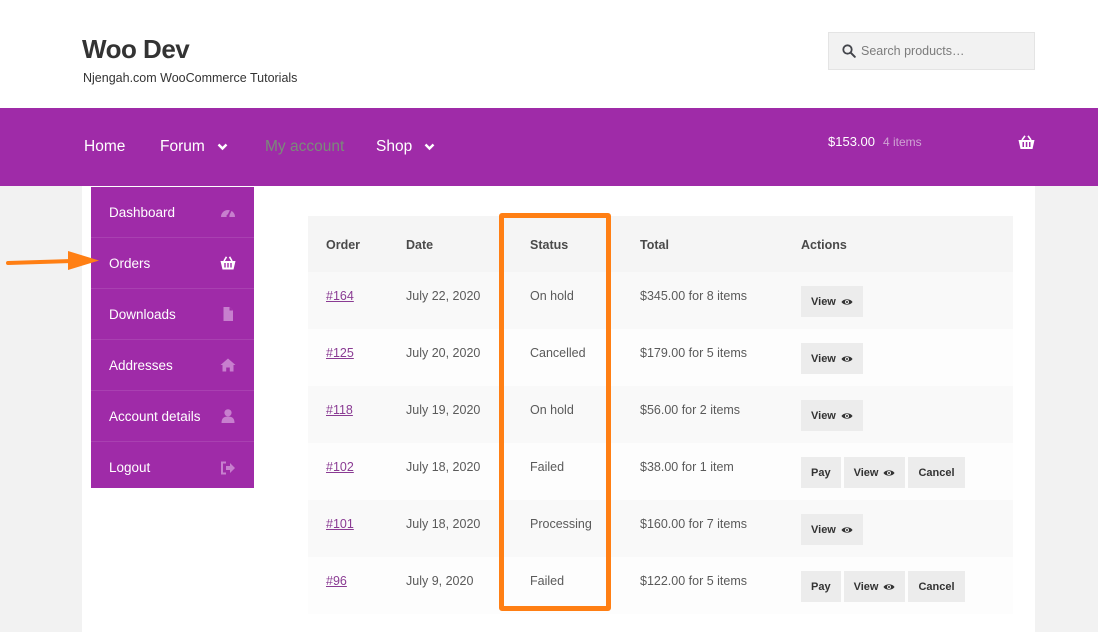 The image size is (1098, 632). I want to click on order-total: $122.00 for 5 items, so click(694, 581).